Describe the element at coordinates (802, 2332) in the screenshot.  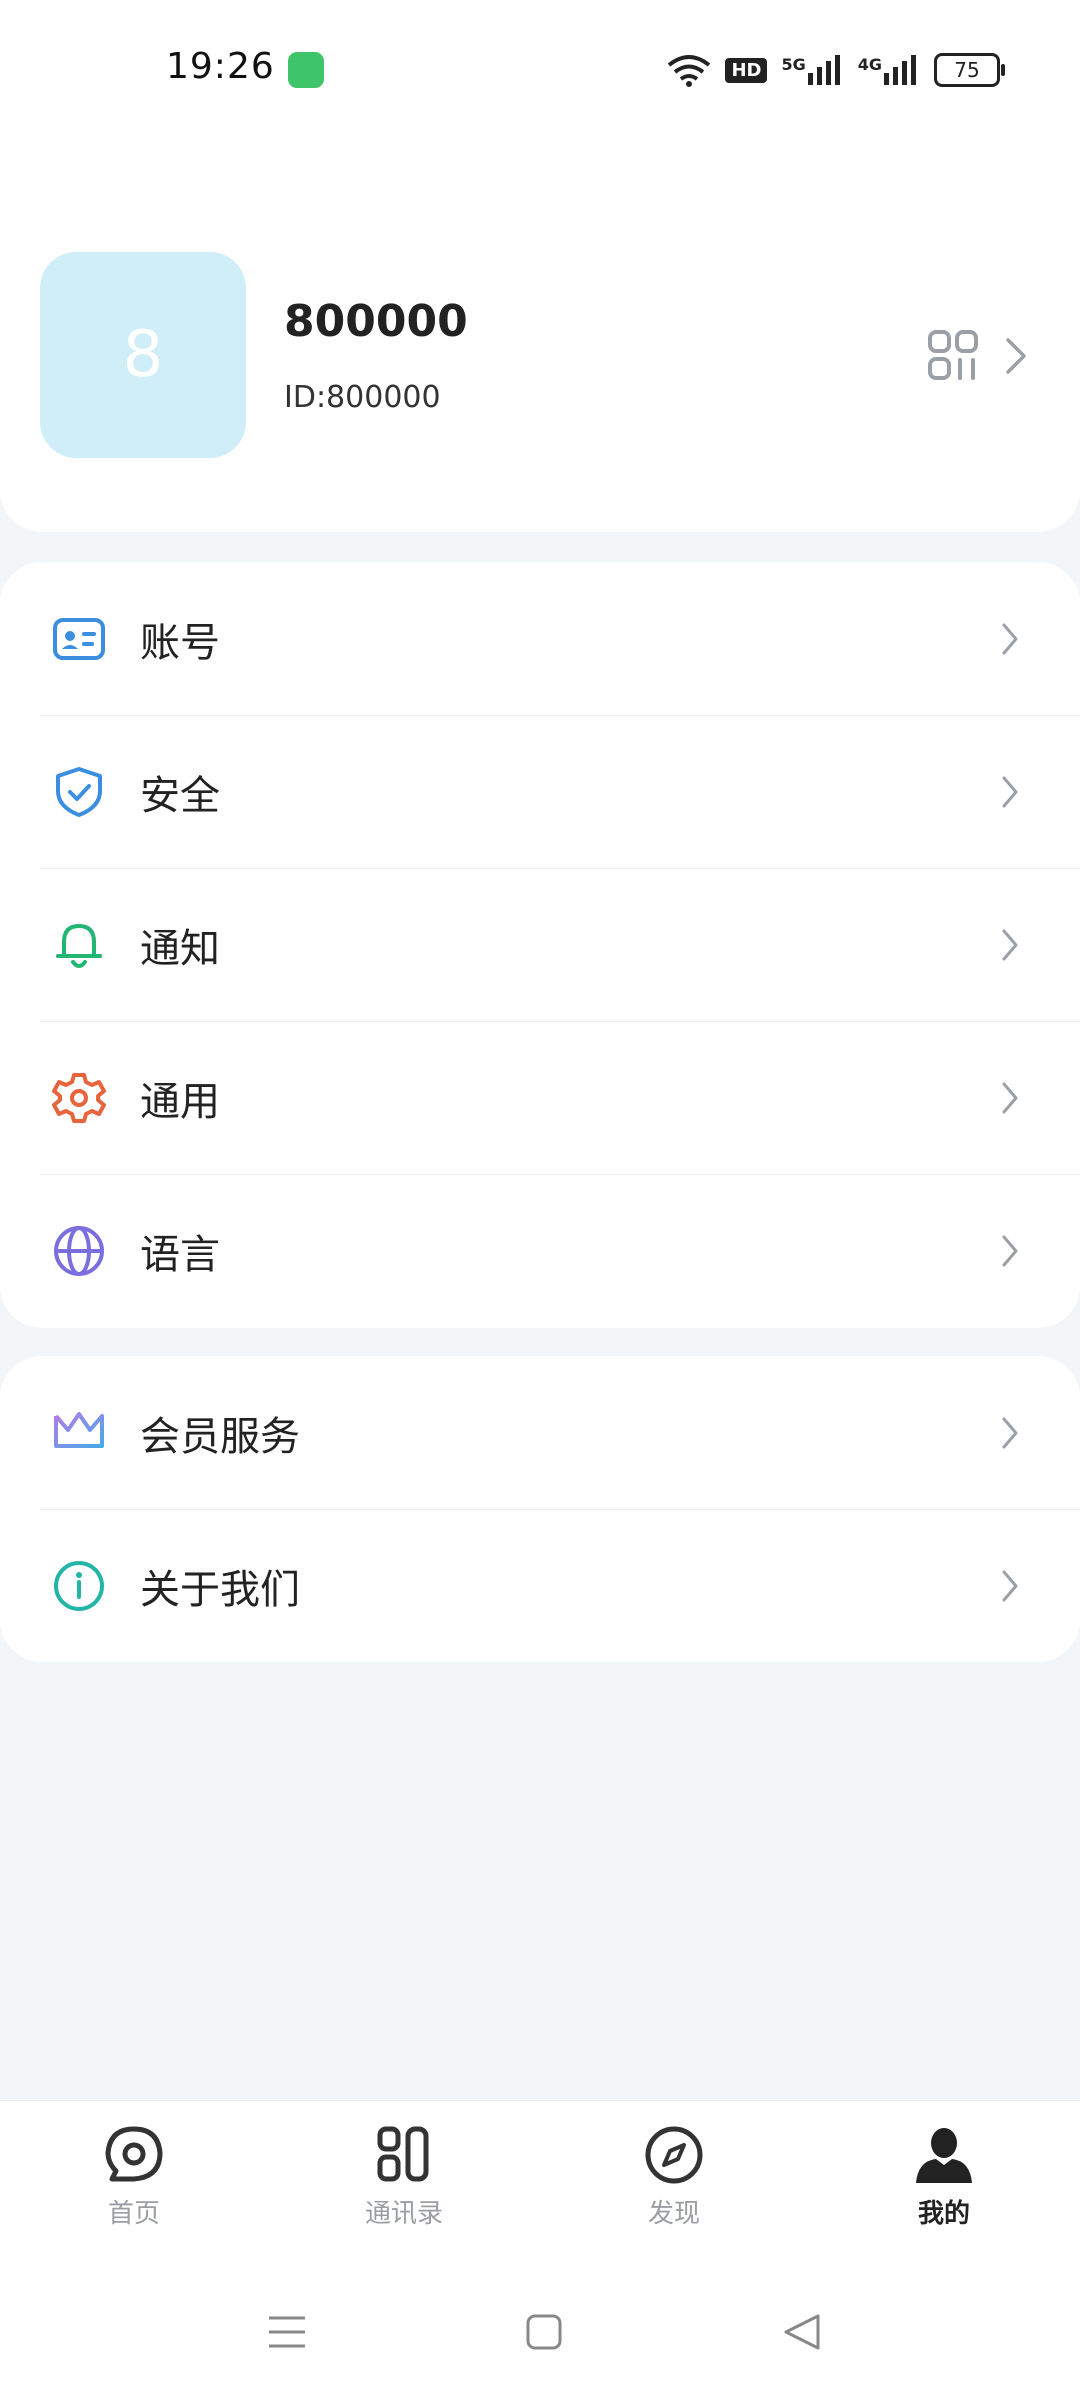
I see `back-triangle-icon` at that location.